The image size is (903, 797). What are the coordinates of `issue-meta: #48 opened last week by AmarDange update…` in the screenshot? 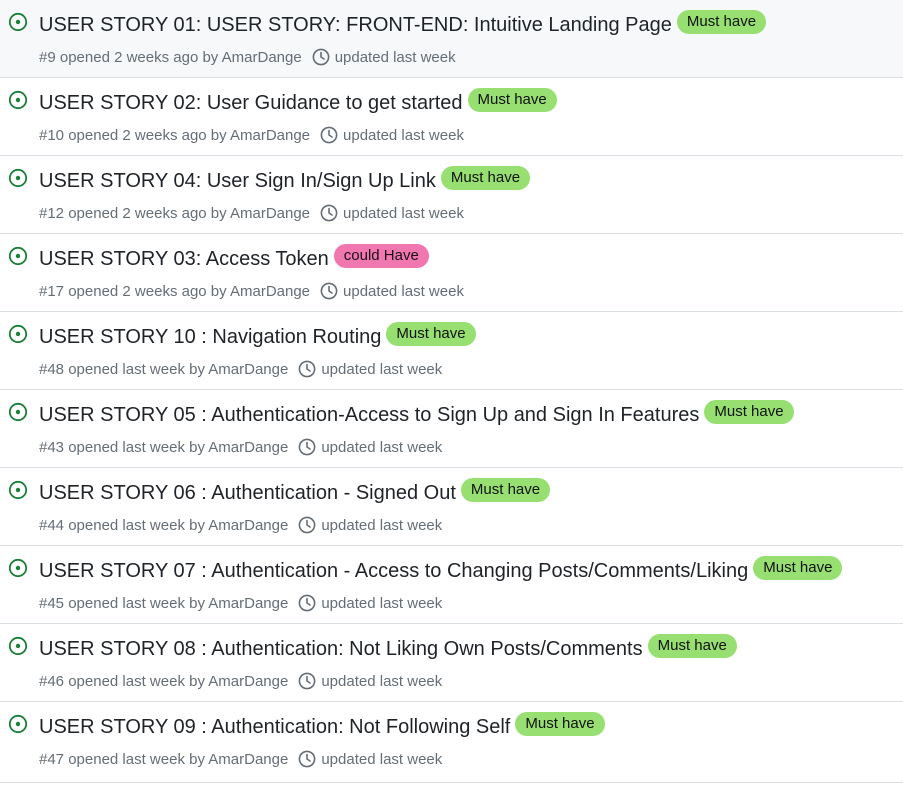 It's located at (240, 369).